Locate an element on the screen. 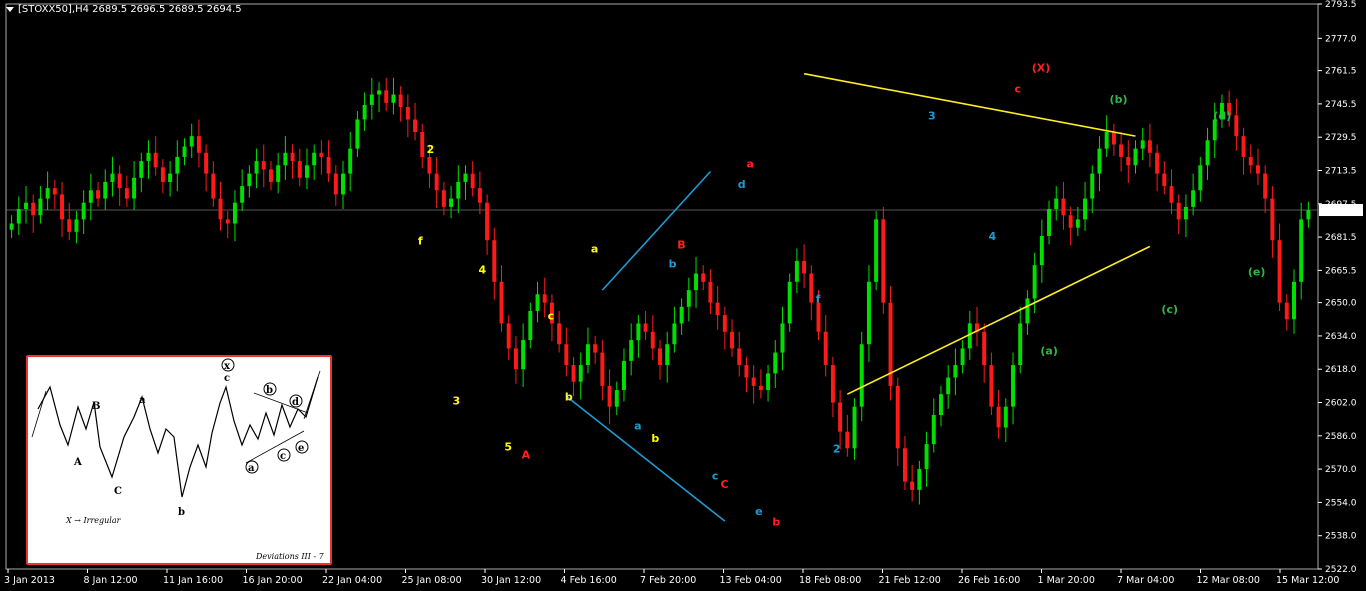  inset-caption-irregular: X → Irregular is located at coordinates (93, 520).